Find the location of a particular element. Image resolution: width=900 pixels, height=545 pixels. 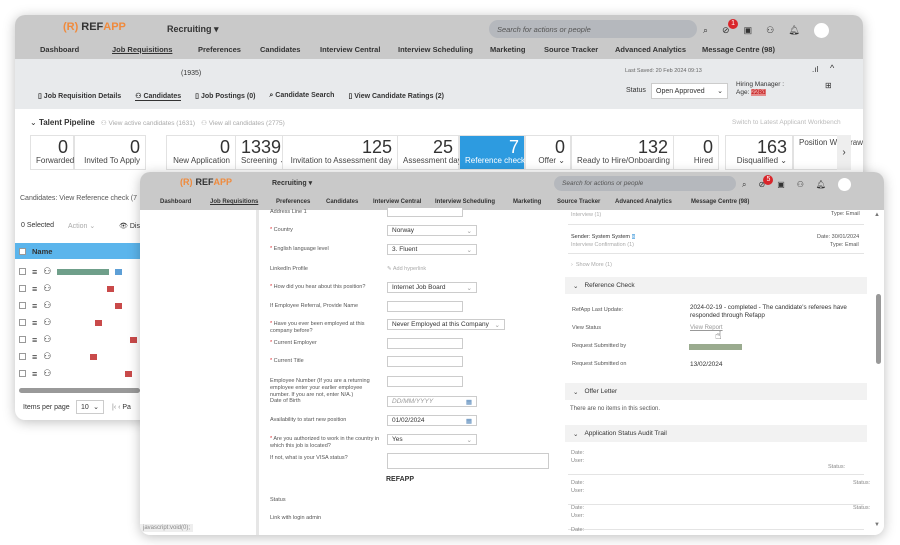

pipeline-next-icon: › is located at coordinates (844, 152).